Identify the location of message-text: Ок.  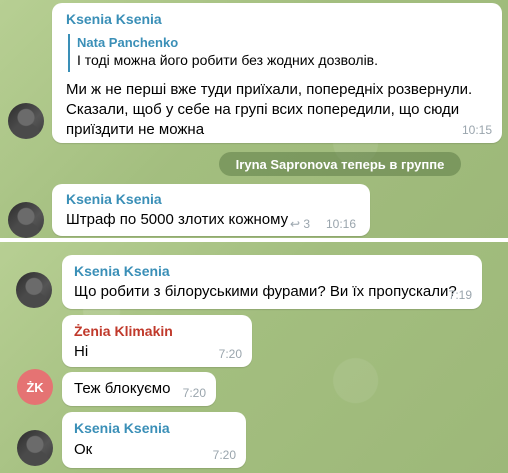
(83, 449).